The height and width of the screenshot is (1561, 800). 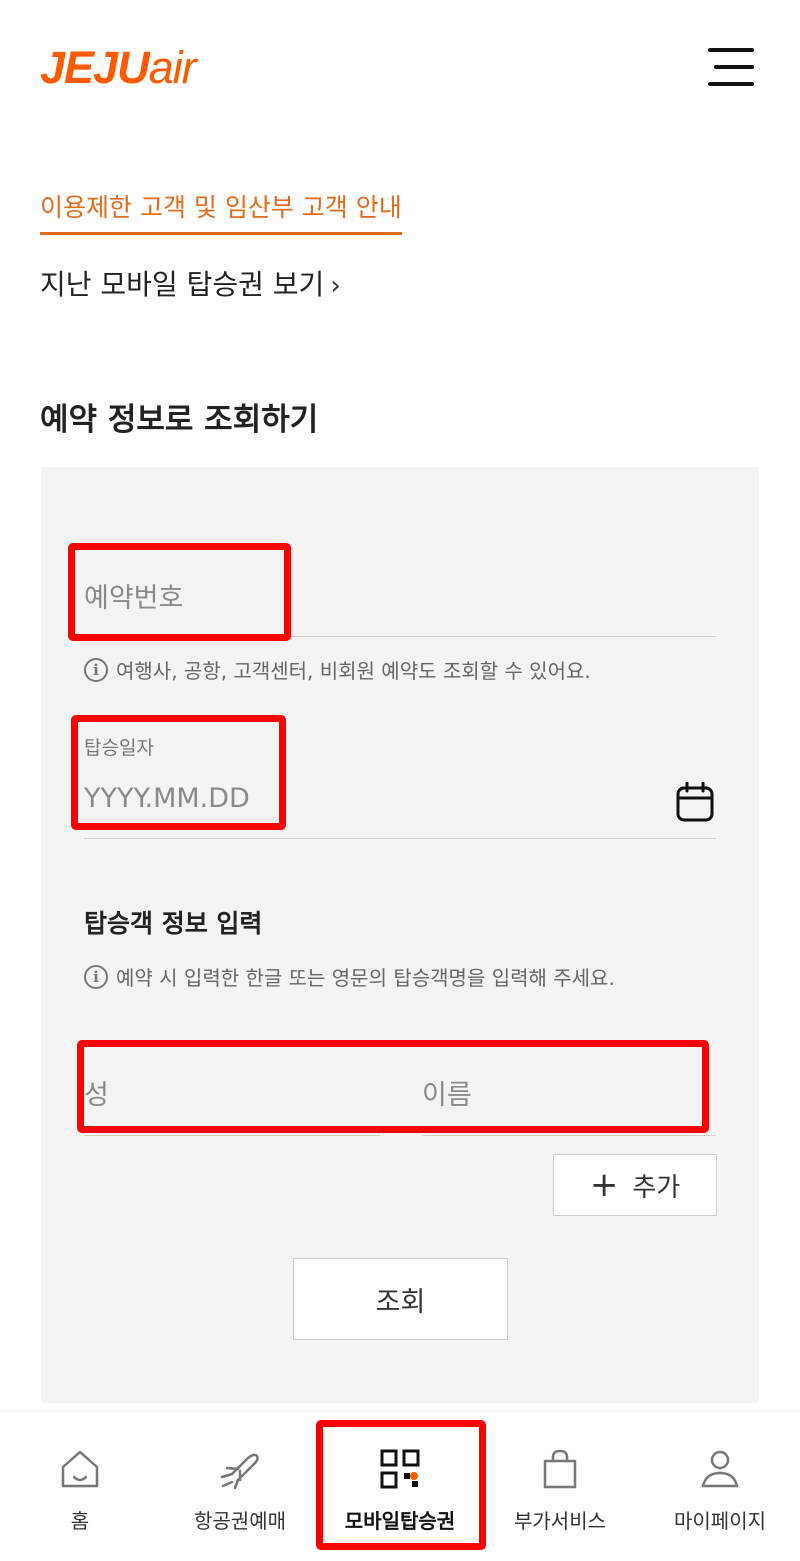 What do you see at coordinates (335, 286) in the screenshot?
I see `chevron-right-icon: ›` at bounding box center [335, 286].